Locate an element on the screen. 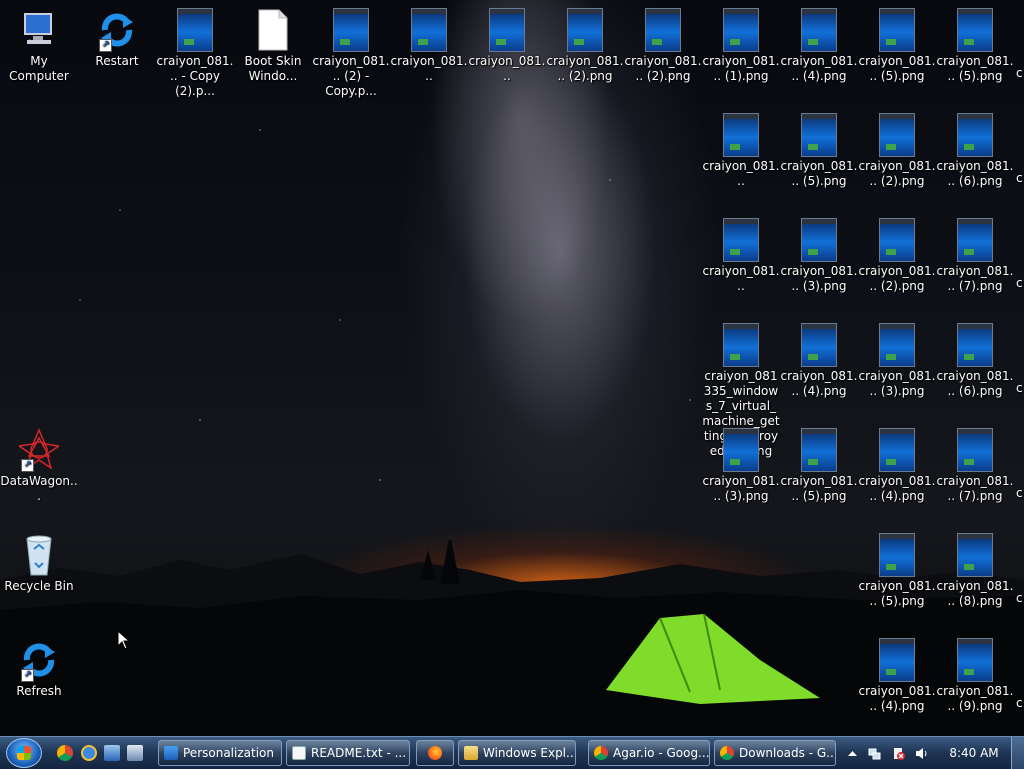 The height and width of the screenshot is (769, 1024). file-icon: craiyon_081... (1).png is located at coordinates (741, 46).